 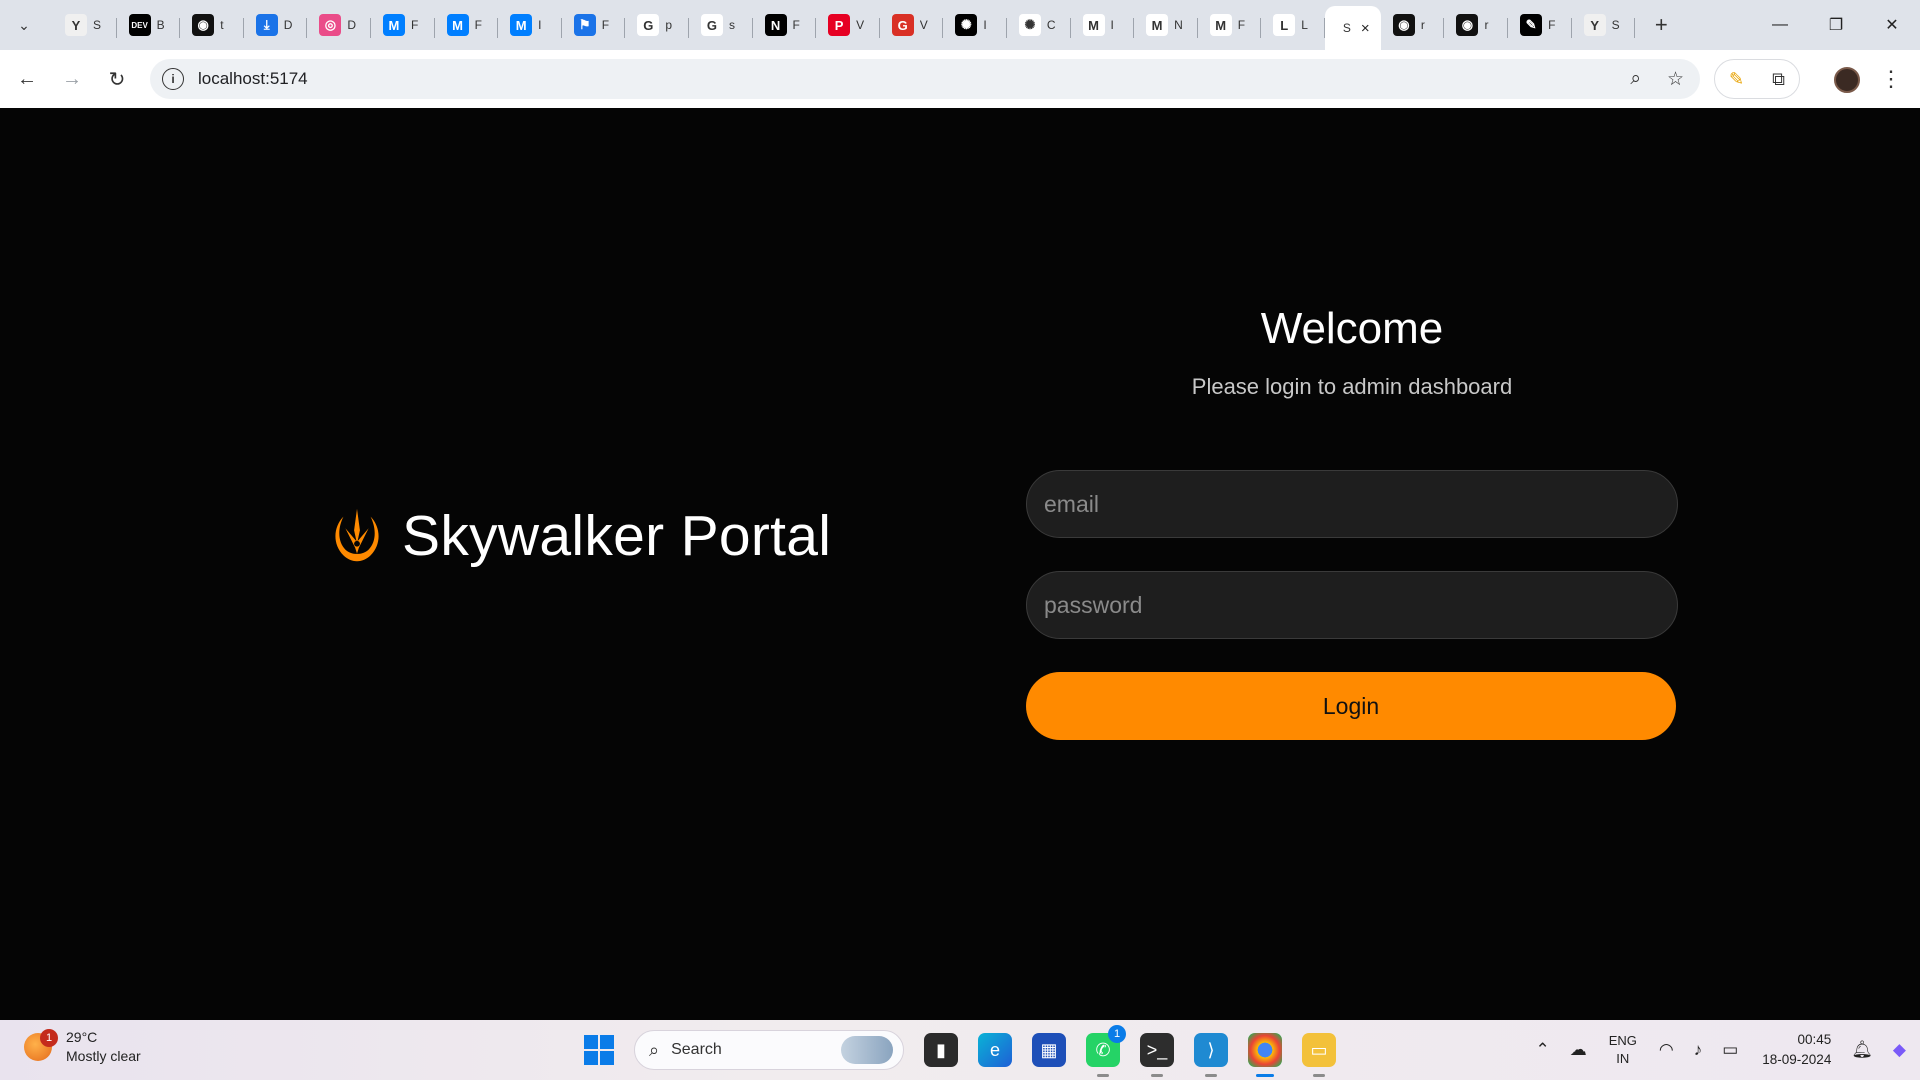 What do you see at coordinates (1623, 1050) in the screenshot?
I see `language-indicator: ENG IN` at bounding box center [1623, 1050].